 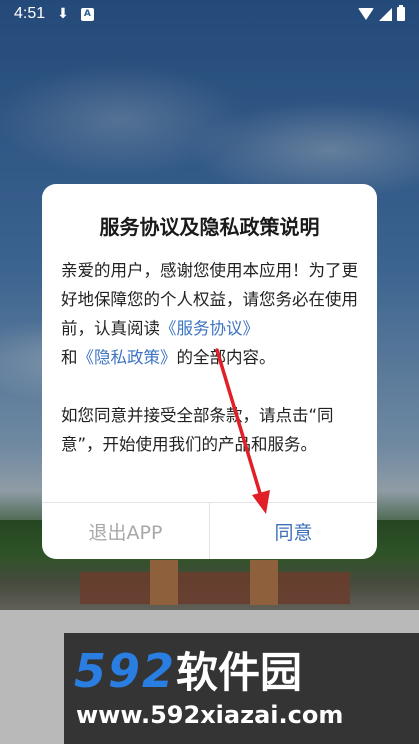 What do you see at coordinates (385, 14) in the screenshot?
I see `signal-icon` at bounding box center [385, 14].